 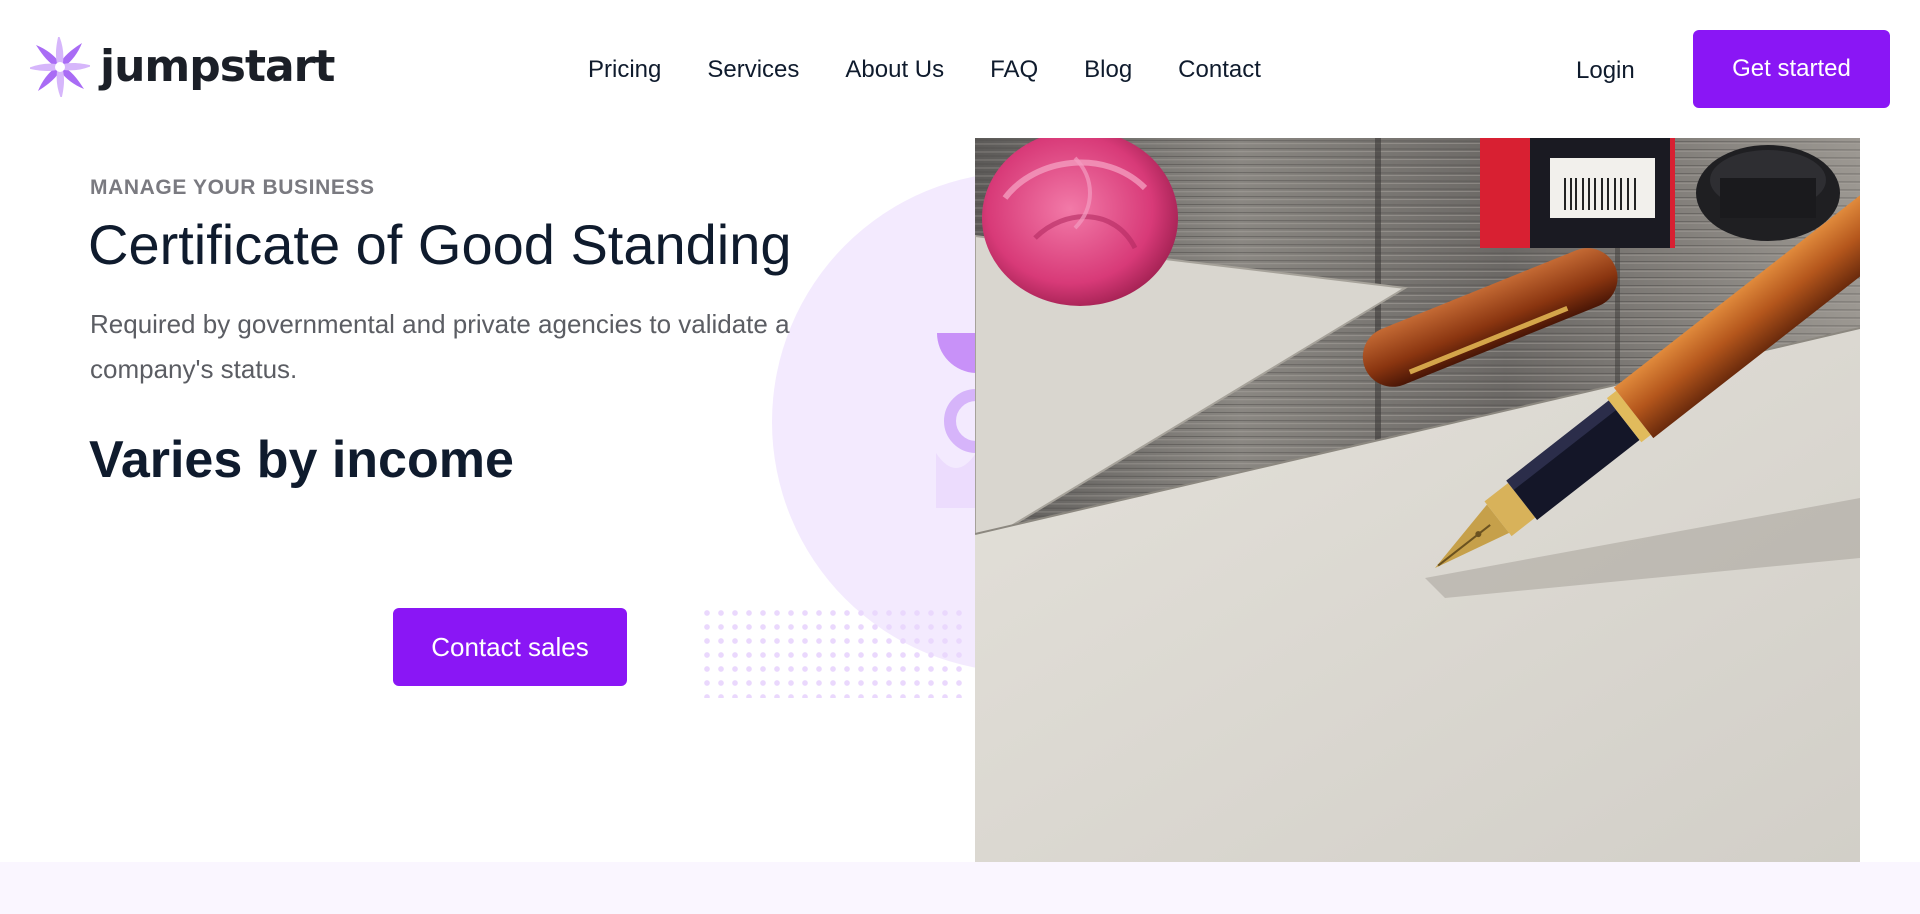 I want to click on nav-link-services: Services, so click(x=753, y=70).